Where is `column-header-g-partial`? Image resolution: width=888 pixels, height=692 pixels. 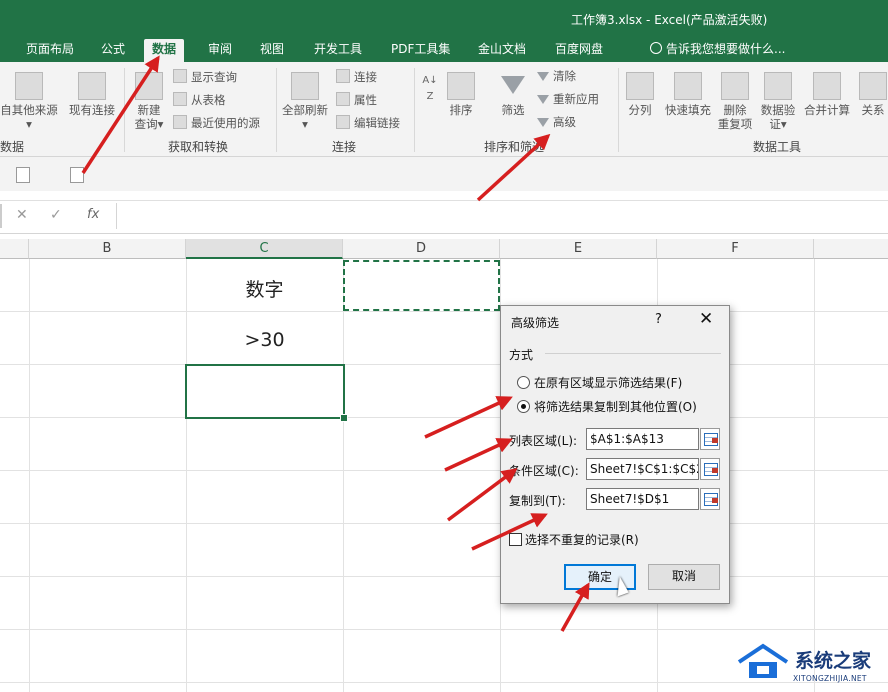 column-header-g-partial is located at coordinates (851, 249).